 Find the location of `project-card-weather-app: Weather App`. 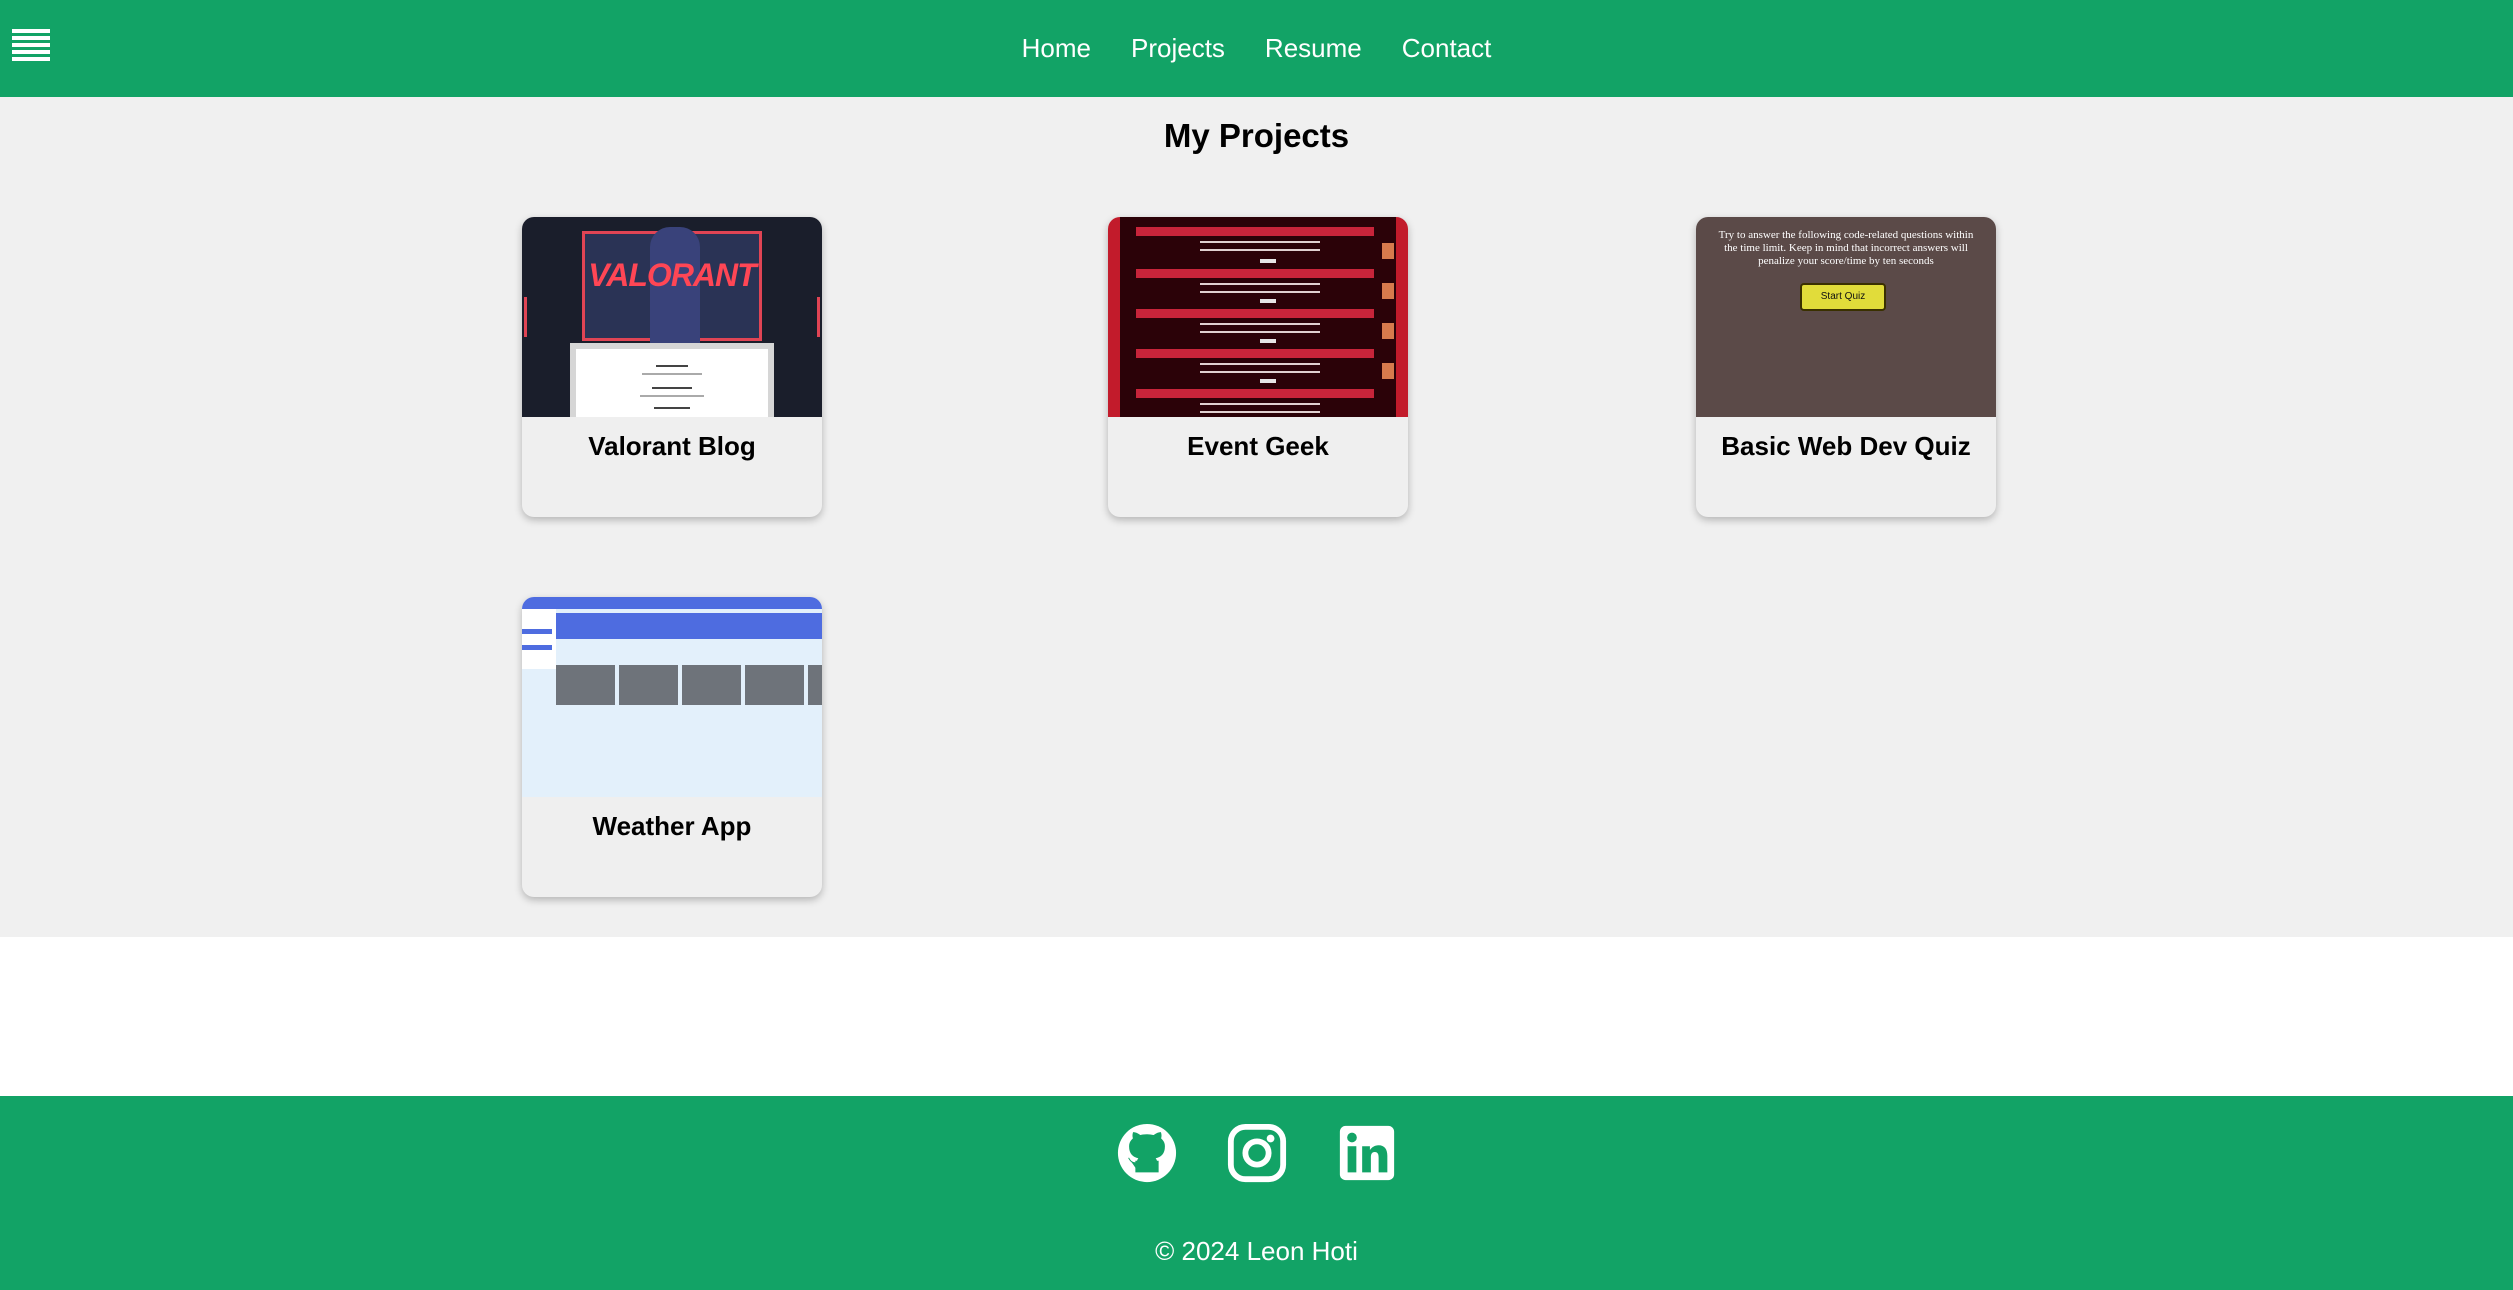

project-card-weather-app: Weather App is located at coordinates (672, 747).